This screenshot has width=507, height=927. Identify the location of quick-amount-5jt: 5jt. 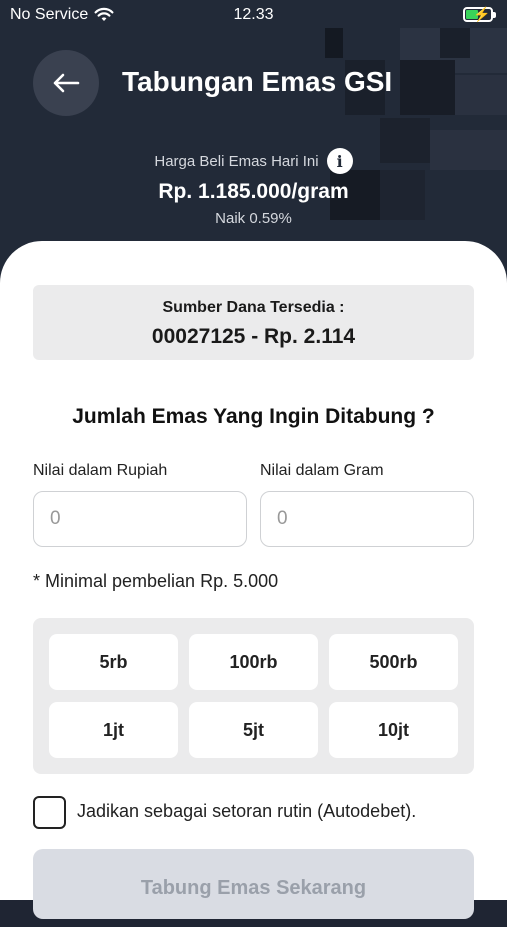
(253, 730).